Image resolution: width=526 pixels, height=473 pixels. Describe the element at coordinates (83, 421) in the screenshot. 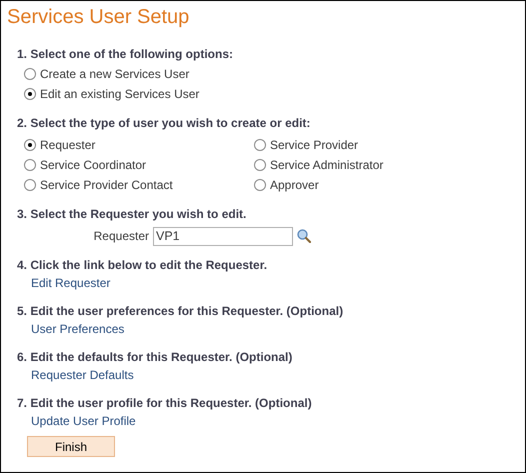

I see `link: Update User Profile` at that location.